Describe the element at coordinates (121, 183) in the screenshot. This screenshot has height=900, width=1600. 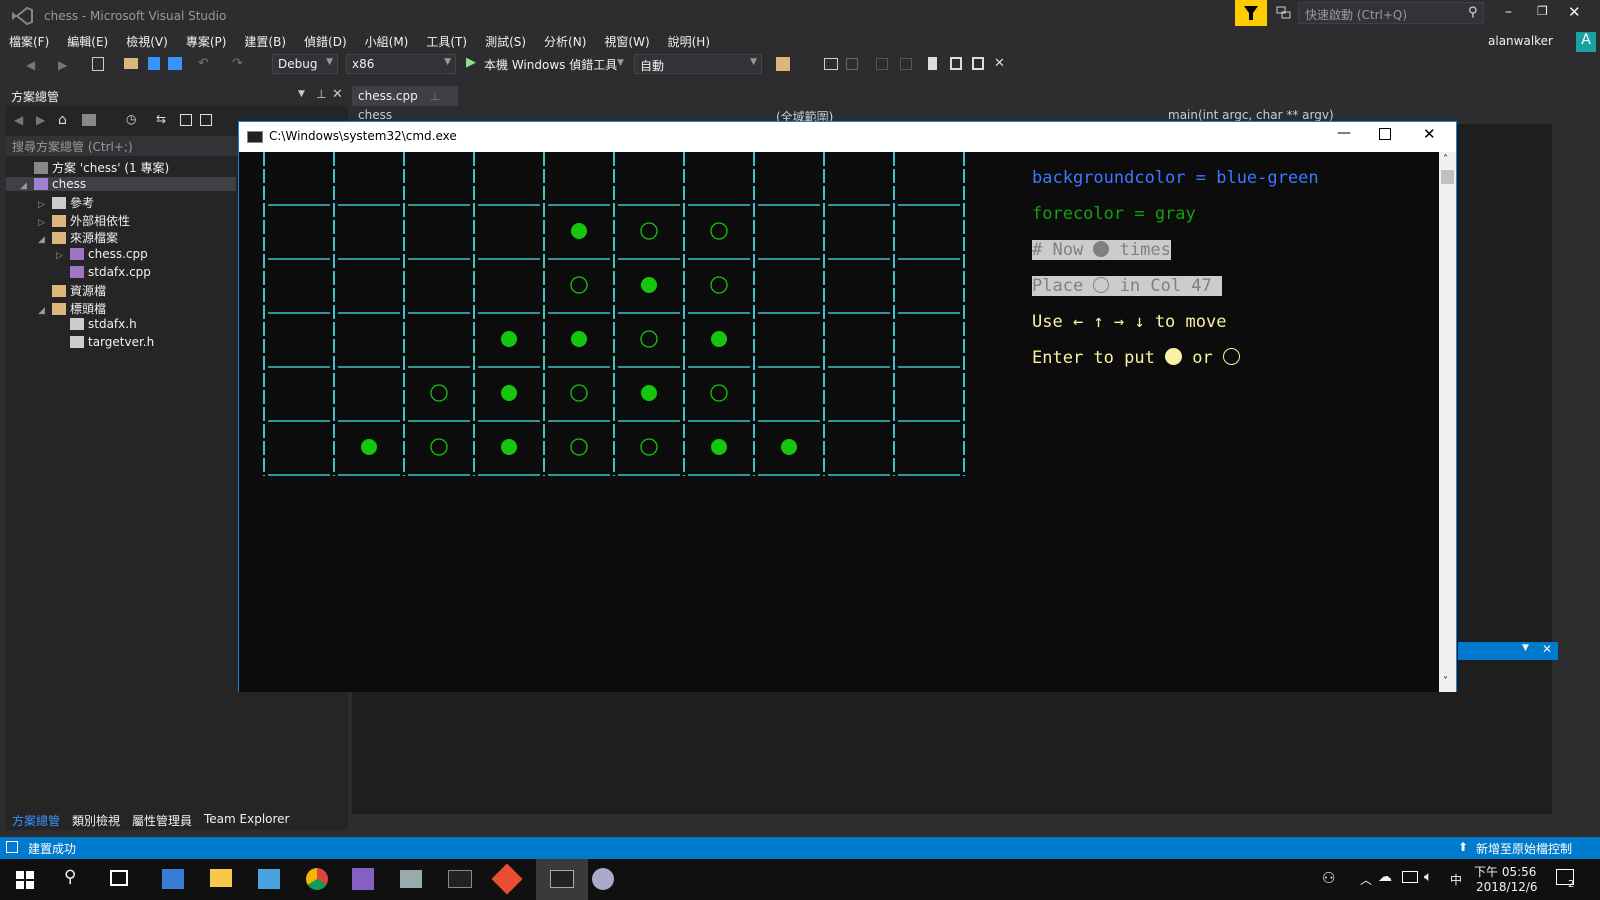
I see `tree-item-1: ◢ chess` at that location.